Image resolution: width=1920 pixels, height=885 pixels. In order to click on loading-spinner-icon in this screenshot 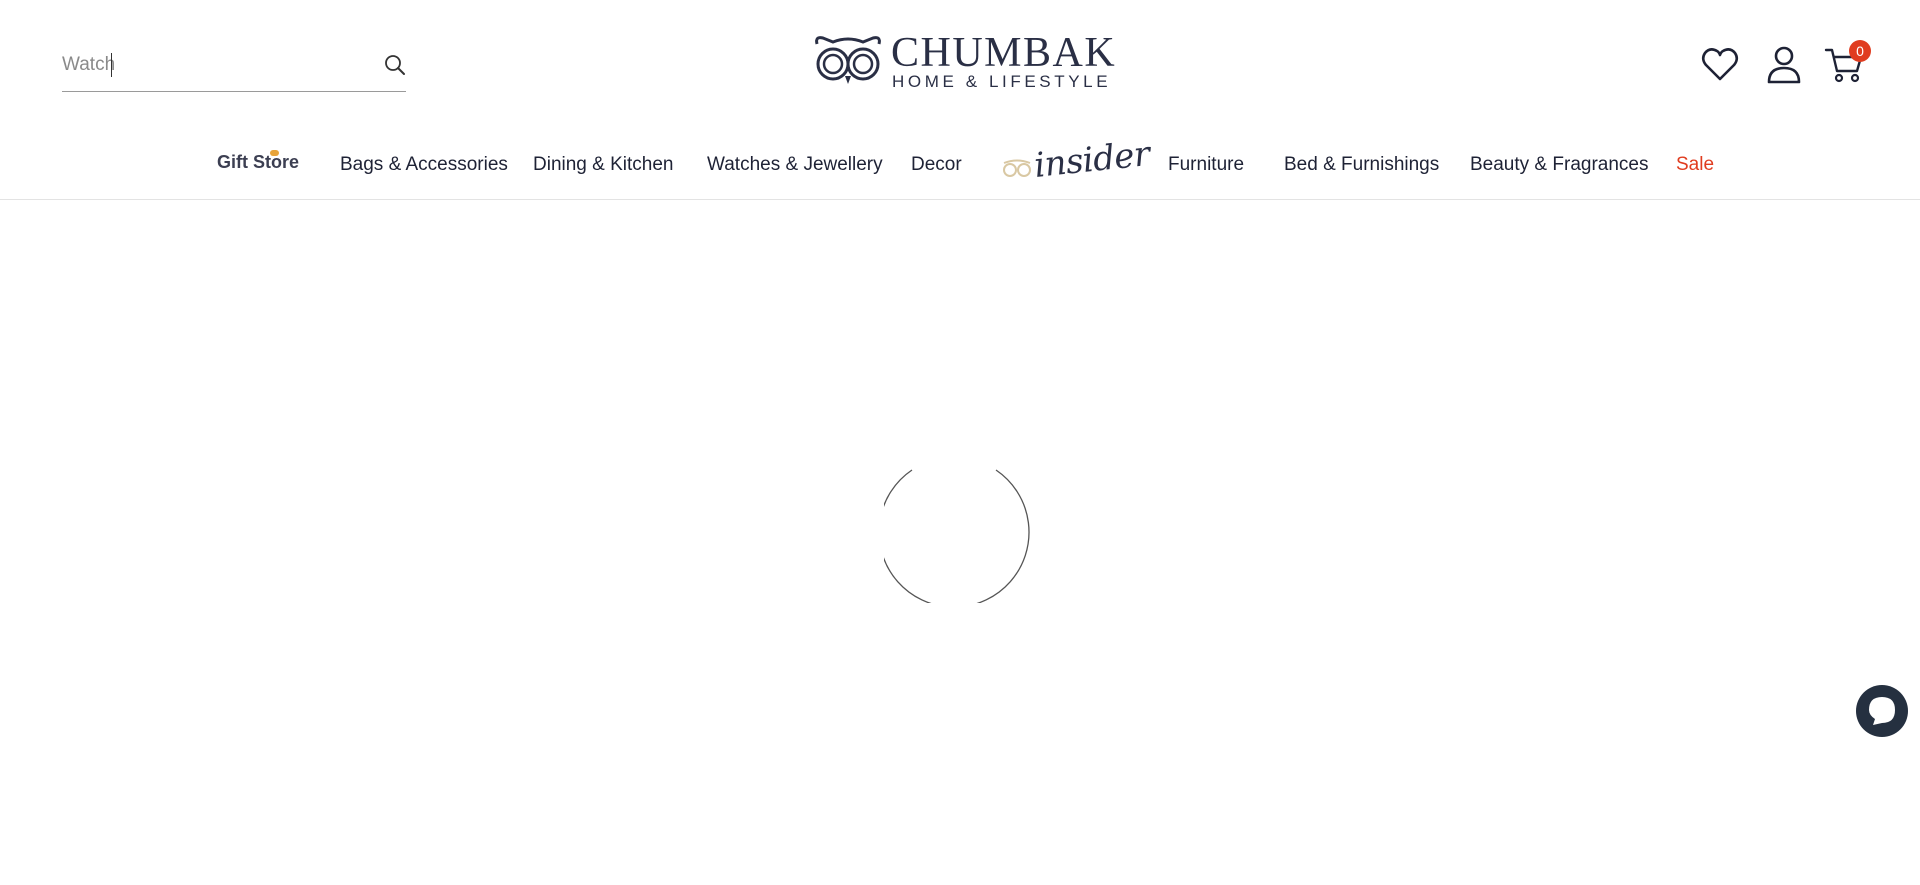, I will do `click(957, 536)`.